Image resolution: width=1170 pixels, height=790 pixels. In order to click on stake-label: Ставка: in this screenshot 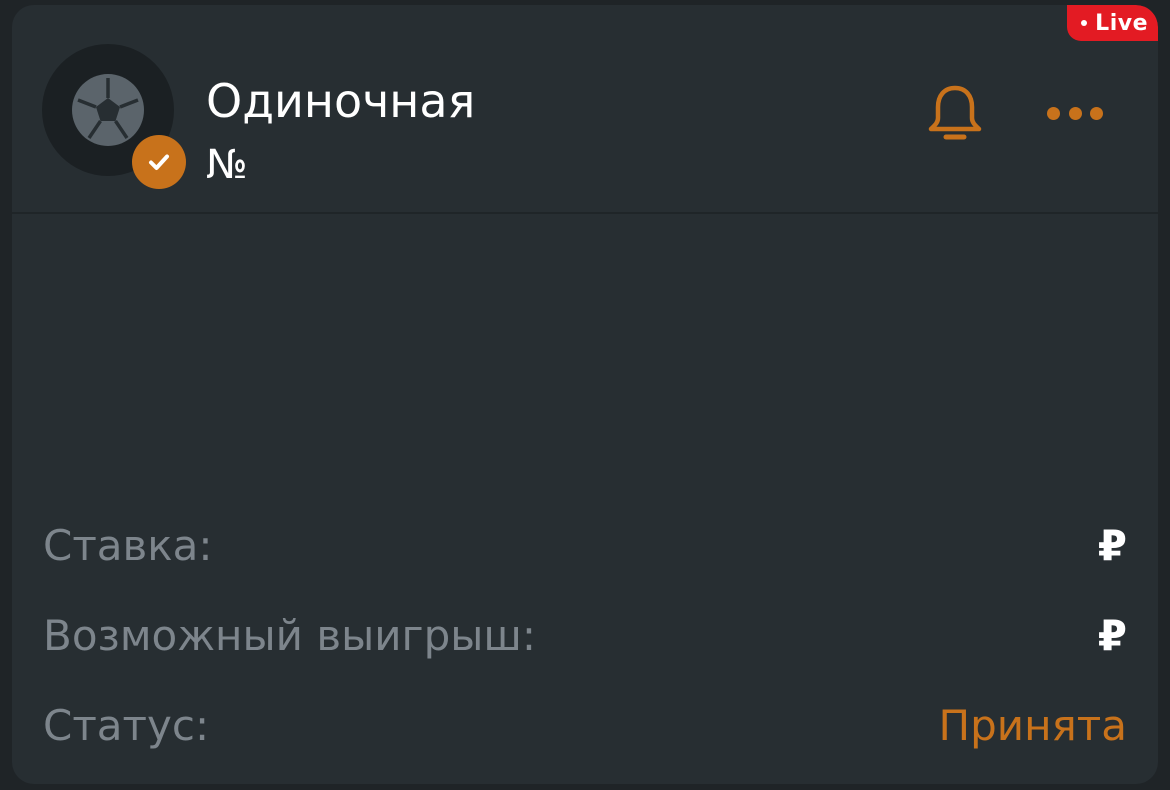, I will do `click(128, 545)`.